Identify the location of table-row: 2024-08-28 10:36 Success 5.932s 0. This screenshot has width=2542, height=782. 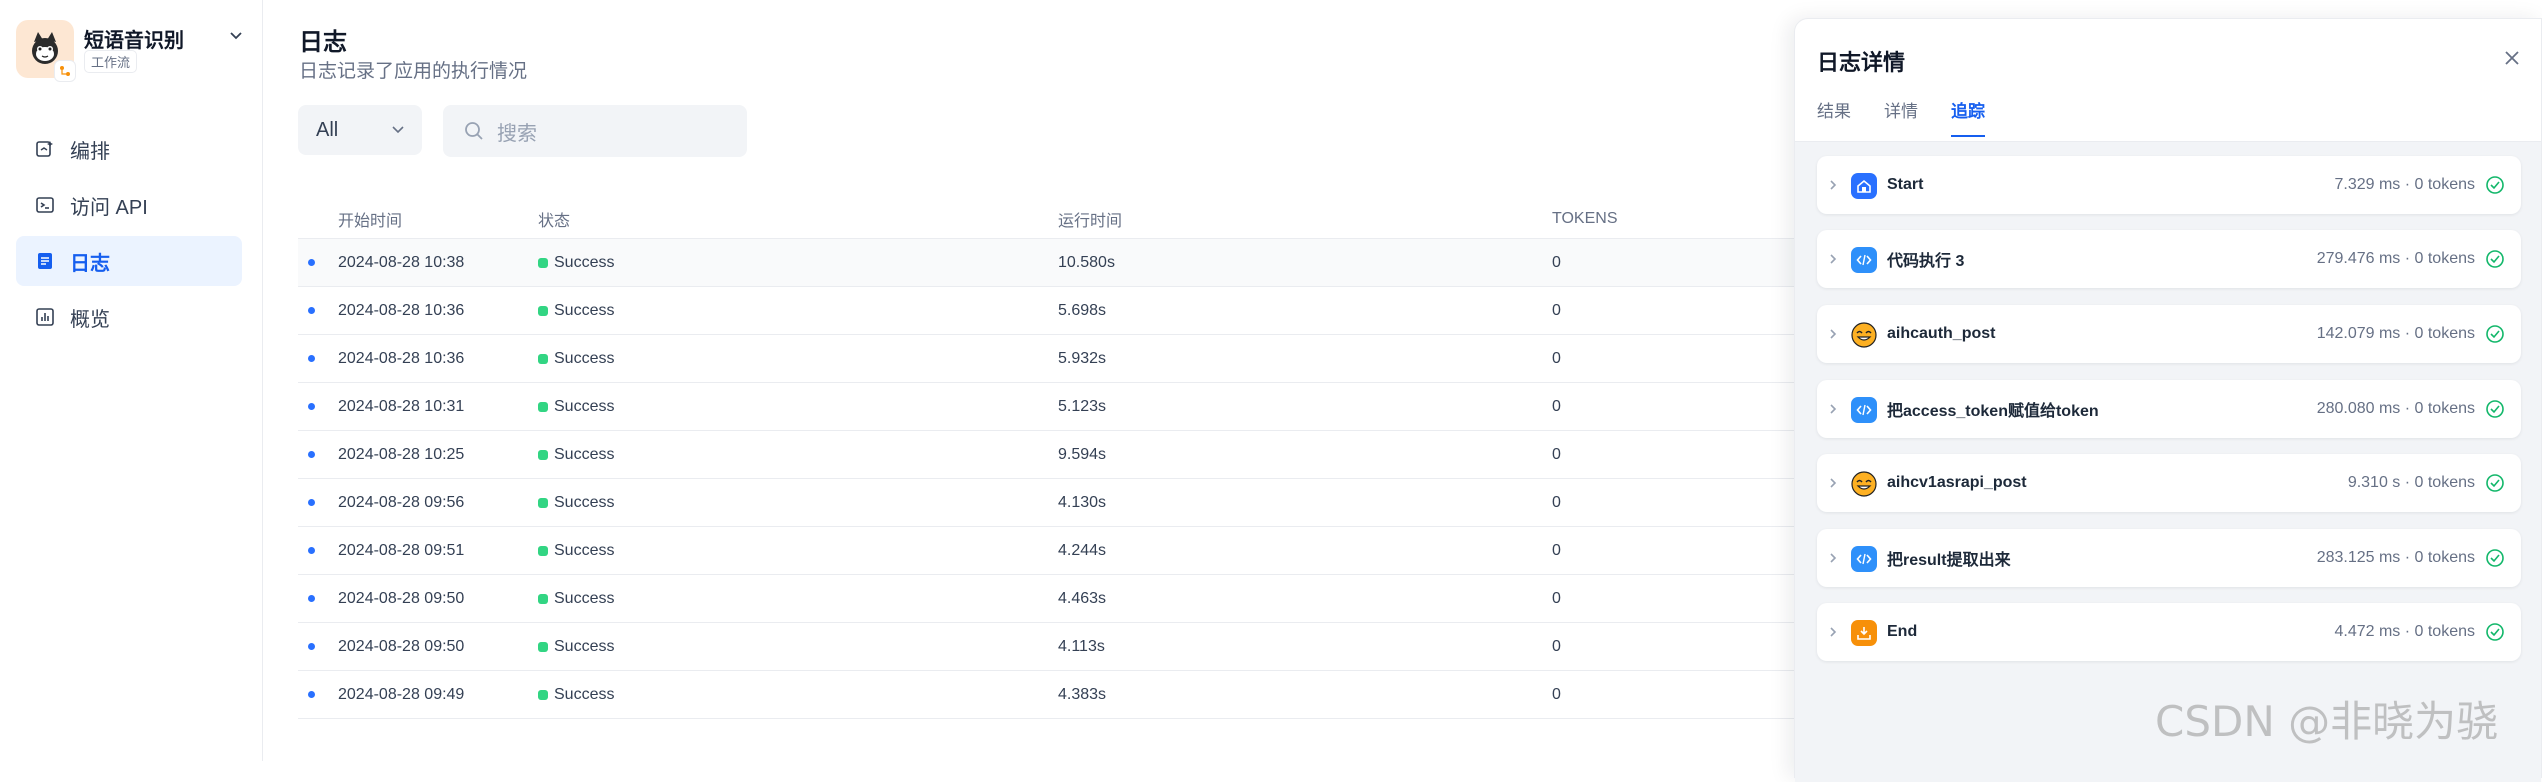
(1078, 359).